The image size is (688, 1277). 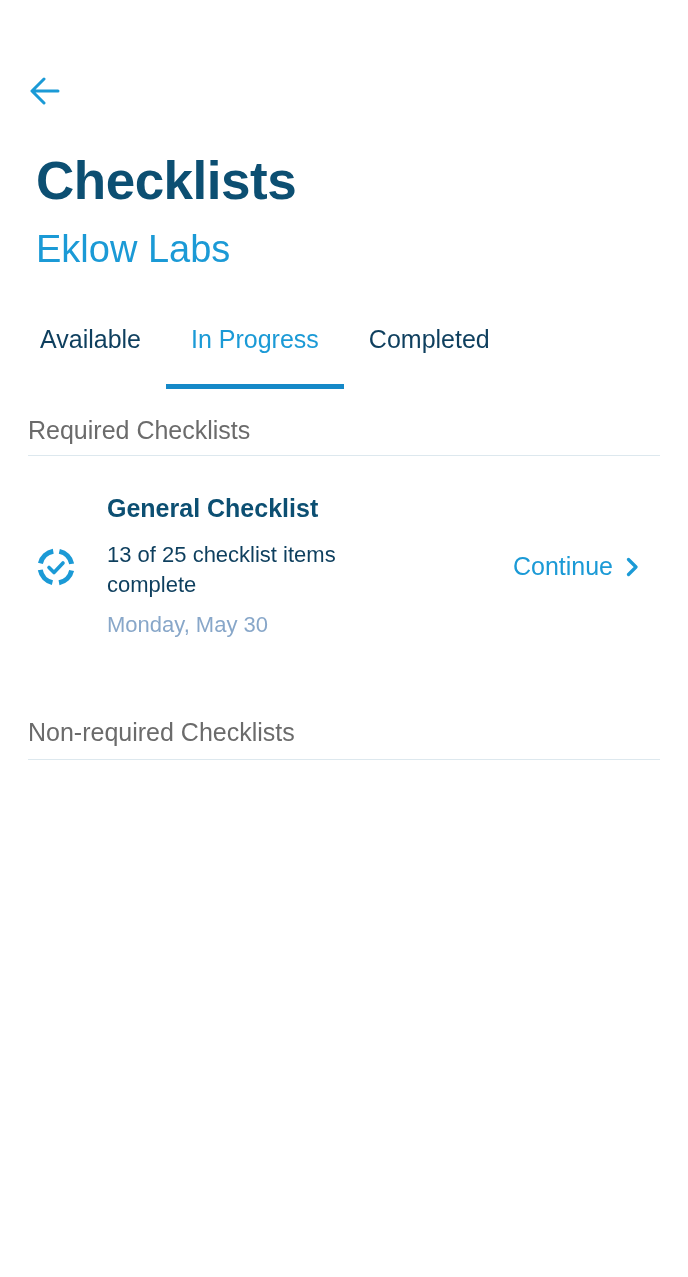 What do you see at coordinates (167, 181) in the screenshot?
I see `page-title: Checklists` at bounding box center [167, 181].